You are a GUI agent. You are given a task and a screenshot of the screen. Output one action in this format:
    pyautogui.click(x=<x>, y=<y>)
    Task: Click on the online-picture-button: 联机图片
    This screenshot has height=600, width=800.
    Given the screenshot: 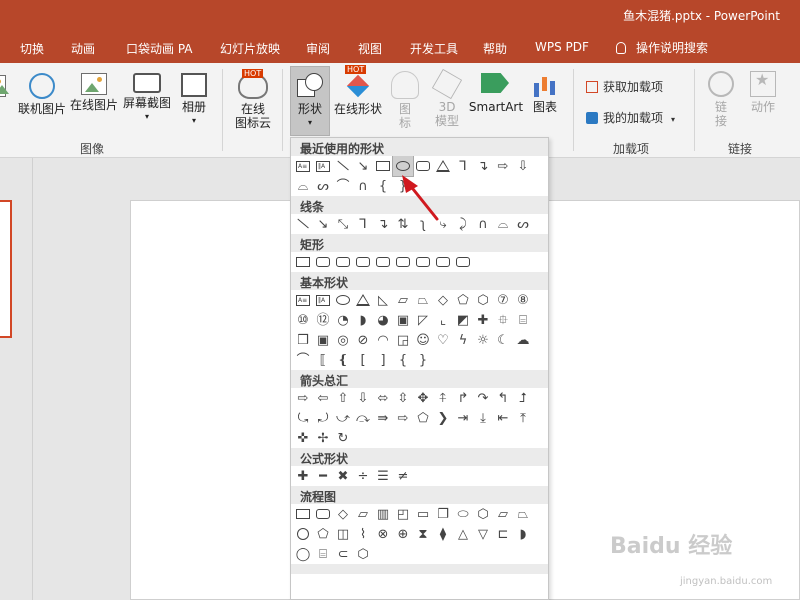 What is the action you would take?
    pyautogui.click(x=42, y=94)
    